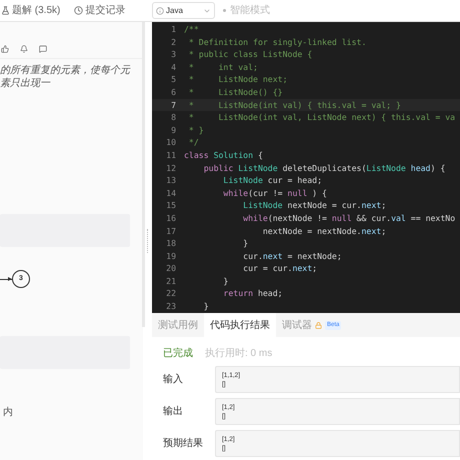 This screenshot has height=460, width=460. What do you see at coordinates (160, 10) in the screenshot?
I see `info-icon` at bounding box center [160, 10].